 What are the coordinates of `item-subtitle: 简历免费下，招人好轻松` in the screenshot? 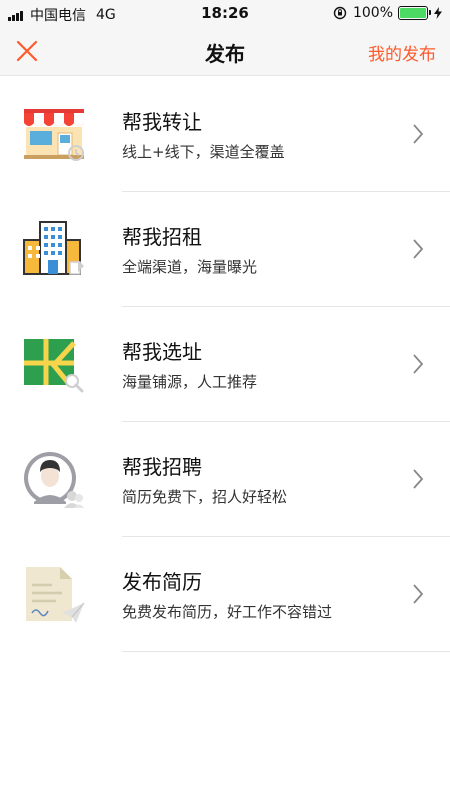 It's located at (205, 497).